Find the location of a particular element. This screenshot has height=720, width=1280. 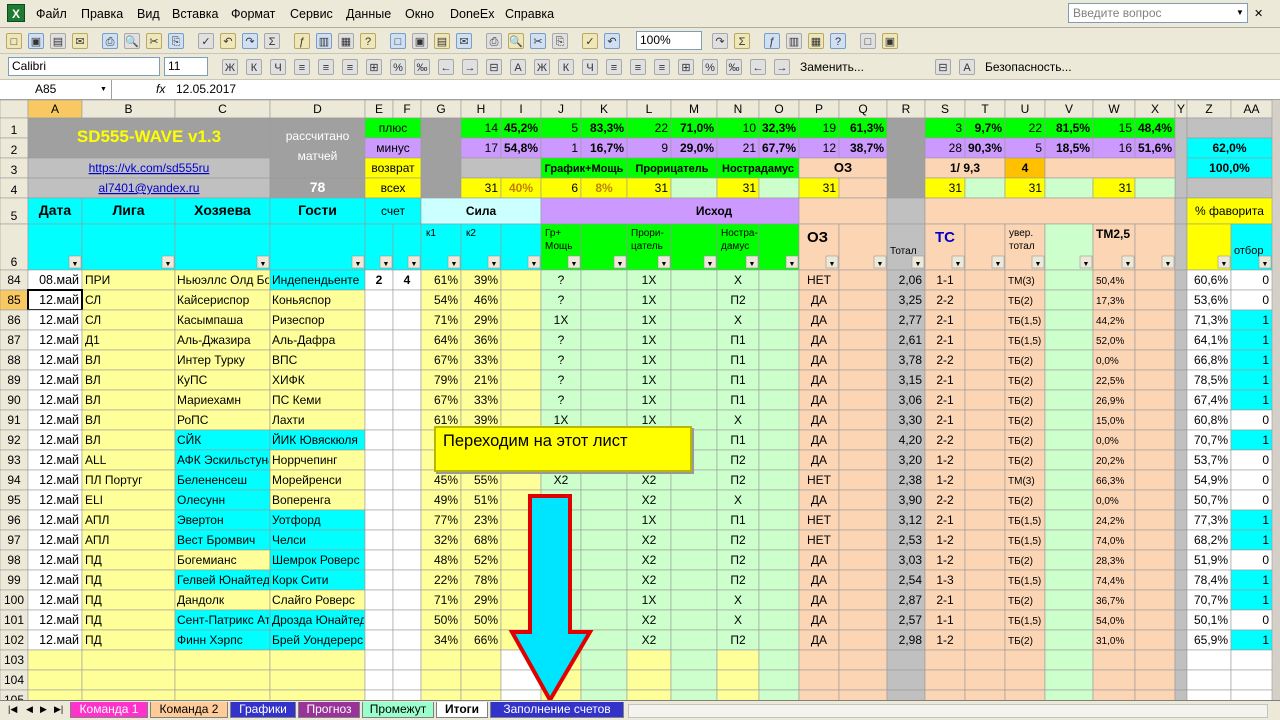

name-box-dropdown-icon: ▼ is located at coordinates (103, 89).